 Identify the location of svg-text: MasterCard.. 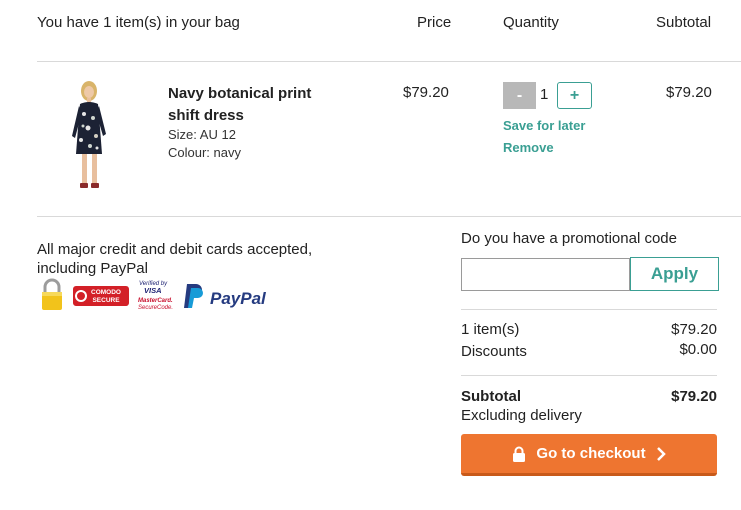
(155, 301).